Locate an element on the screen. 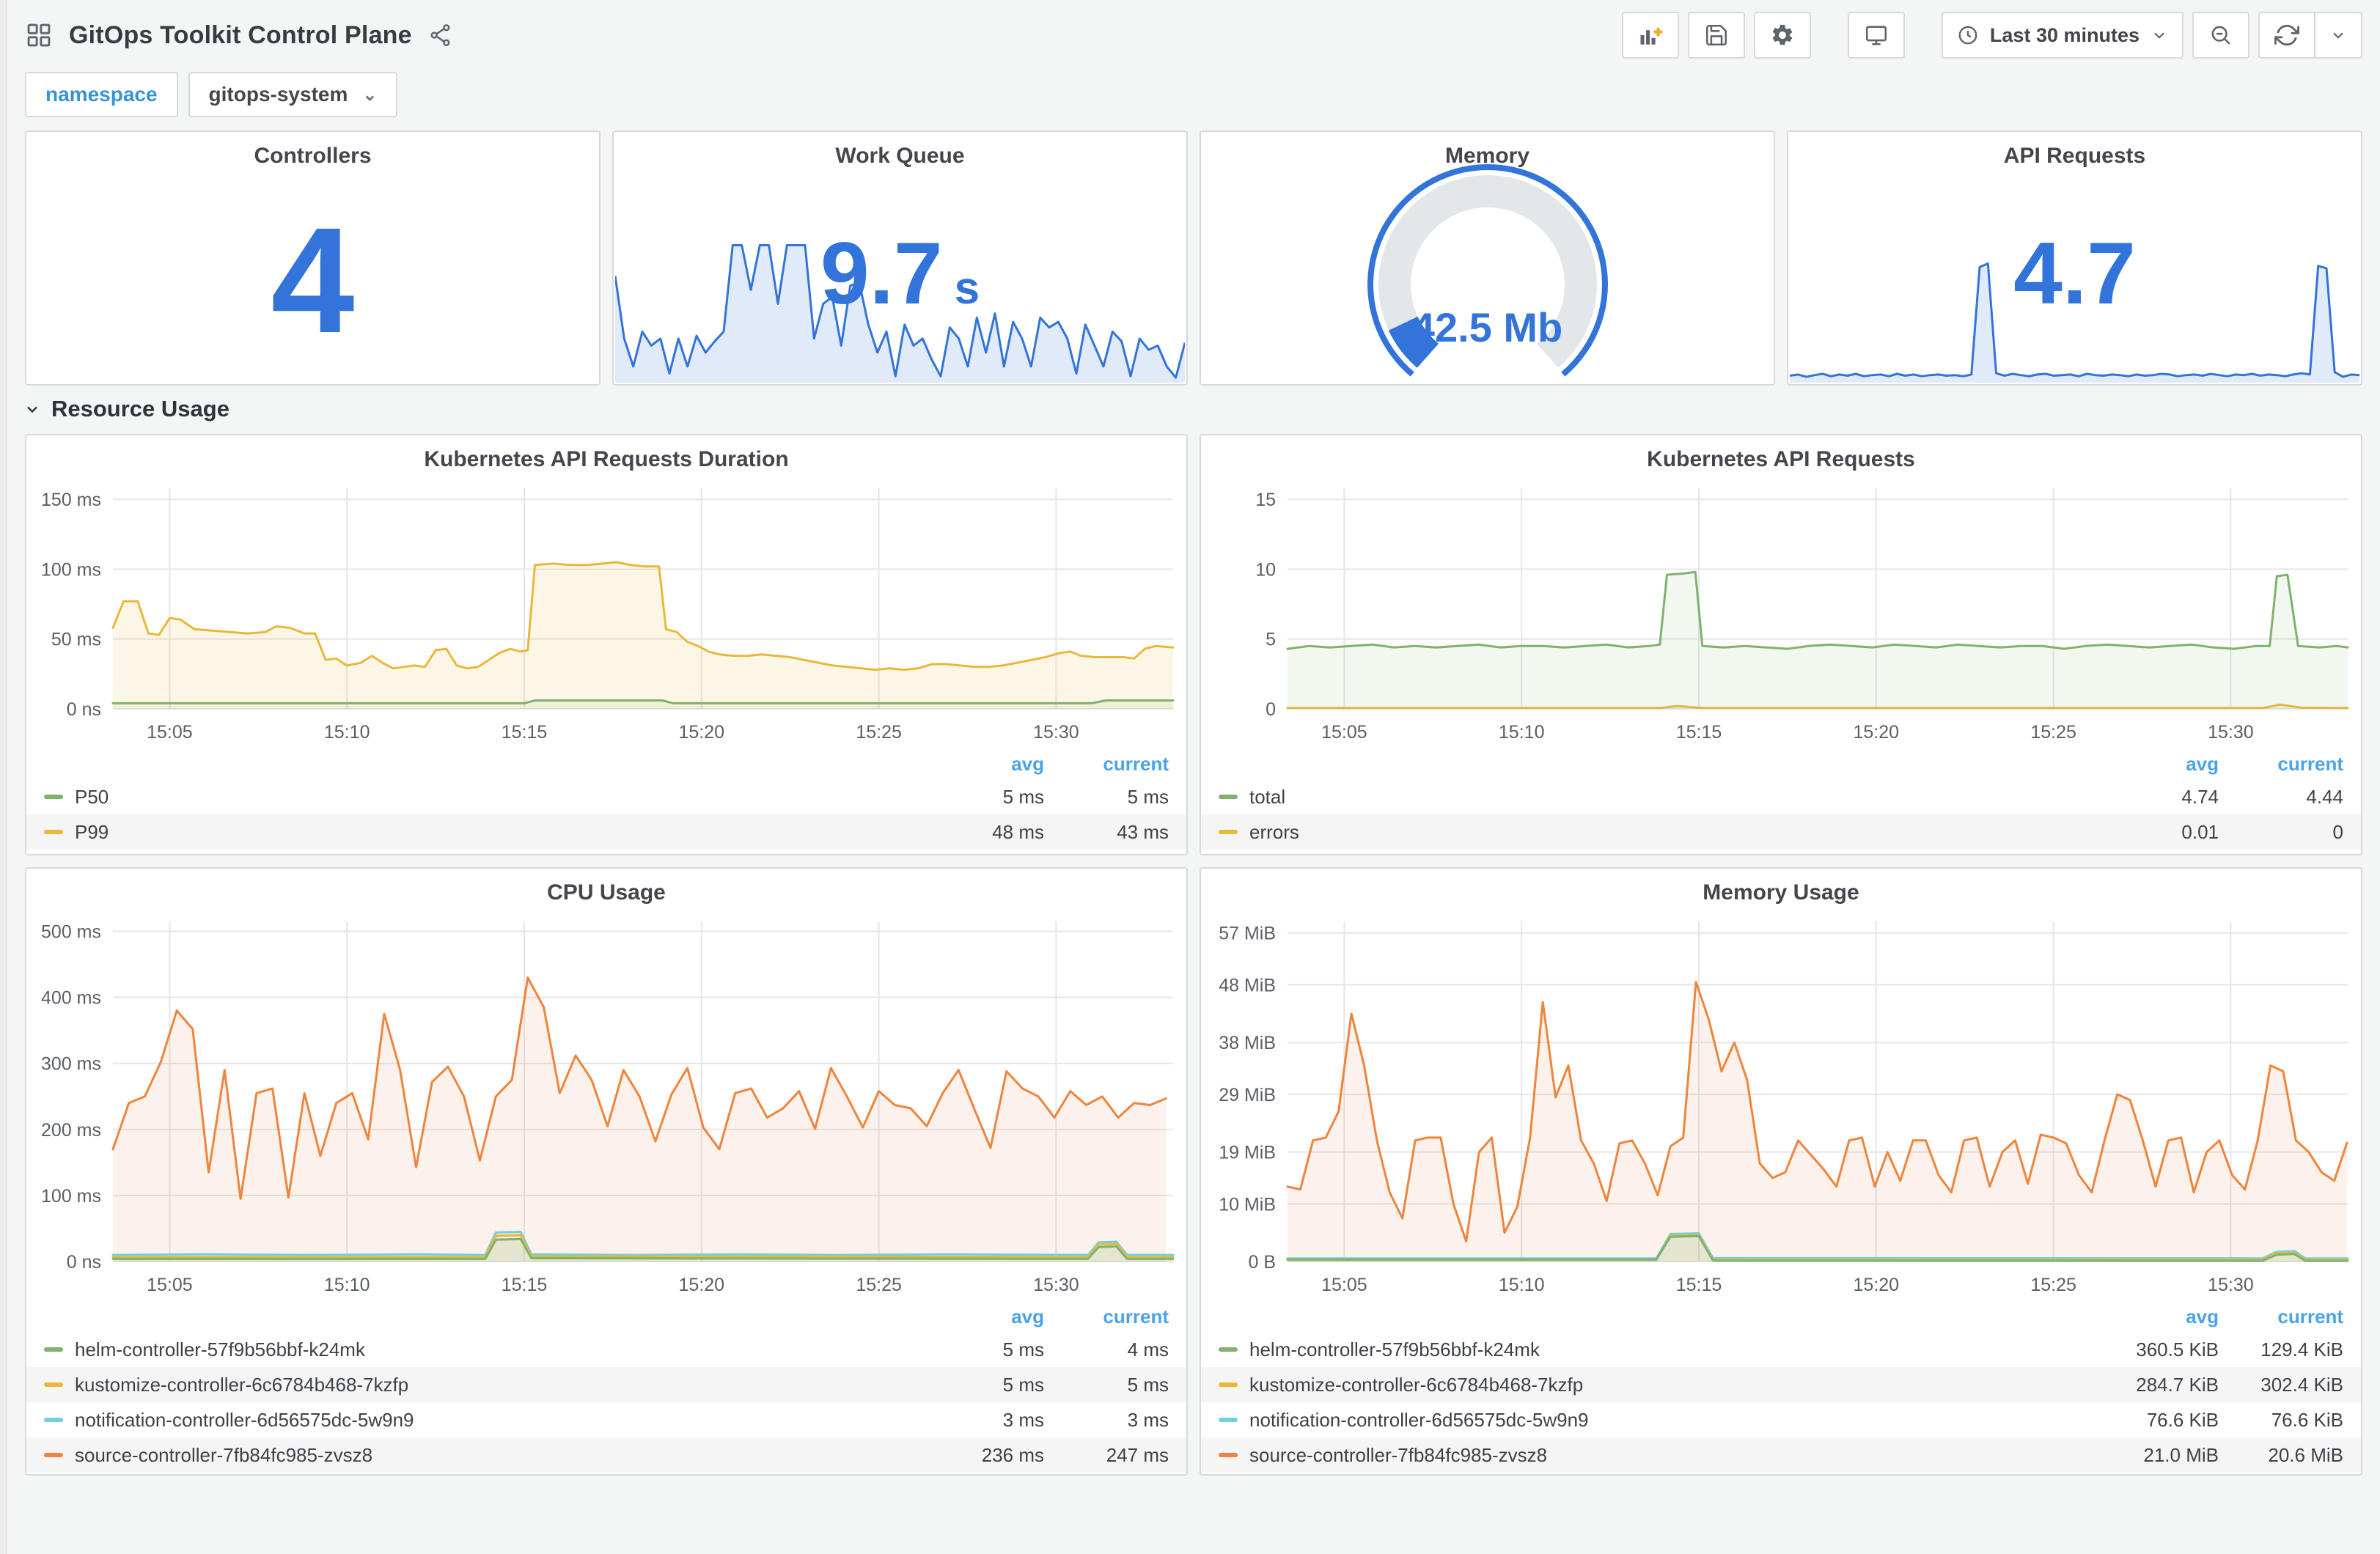 The width and height of the screenshot is (2380, 1554). refresh-button is located at coordinates (2287, 36).